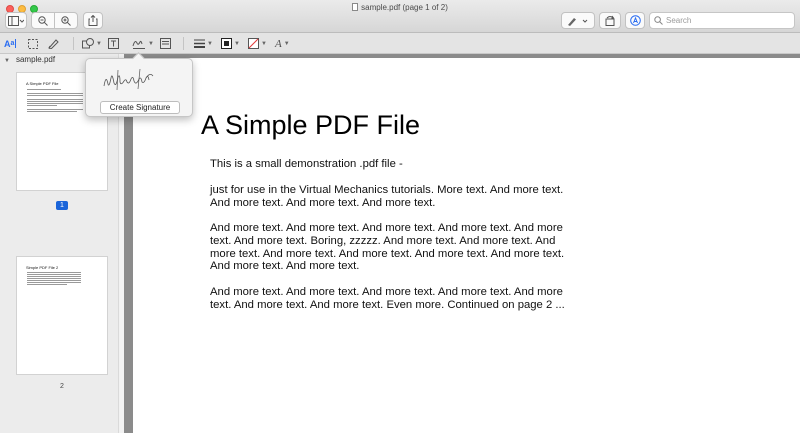  I want to click on window-title-container: sample.pdf (page 1 of 2), so click(400, 7).